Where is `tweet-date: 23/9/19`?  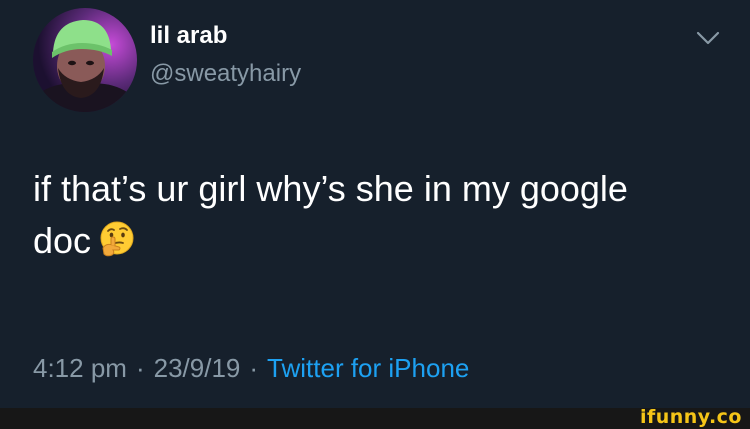 tweet-date: 23/9/19 is located at coordinates (197, 368).